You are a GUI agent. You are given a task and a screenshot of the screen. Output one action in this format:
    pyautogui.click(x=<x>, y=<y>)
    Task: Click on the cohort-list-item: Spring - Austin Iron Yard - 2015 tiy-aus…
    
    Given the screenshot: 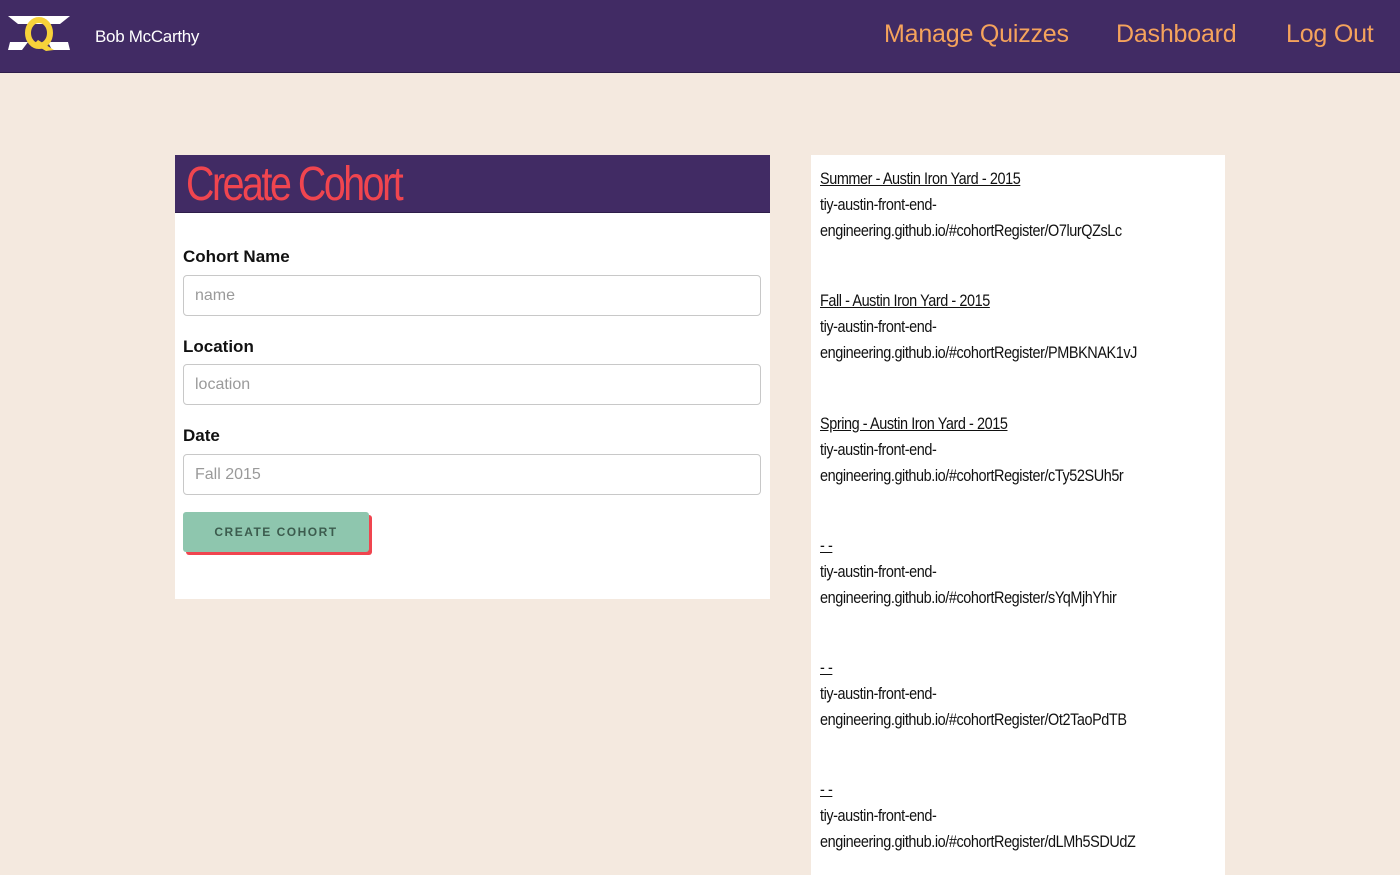 What is the action you would take?
    pyautogui.click(x=1020, y=450)
    